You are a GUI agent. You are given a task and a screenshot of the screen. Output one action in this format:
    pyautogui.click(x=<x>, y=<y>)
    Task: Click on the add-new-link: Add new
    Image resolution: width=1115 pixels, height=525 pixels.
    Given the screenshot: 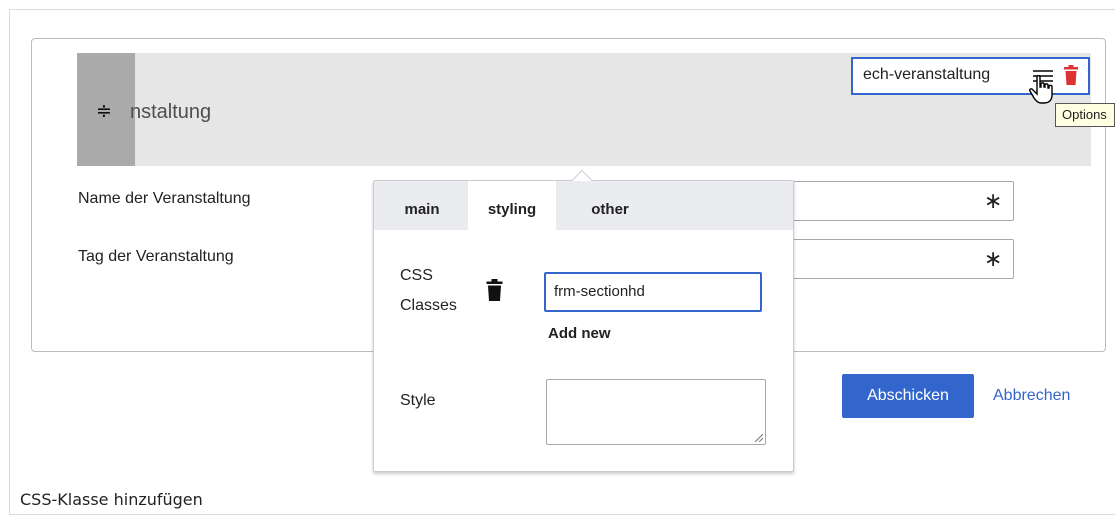 What is the action you would take?
    pyautogui.click(x=579, y=333)
    